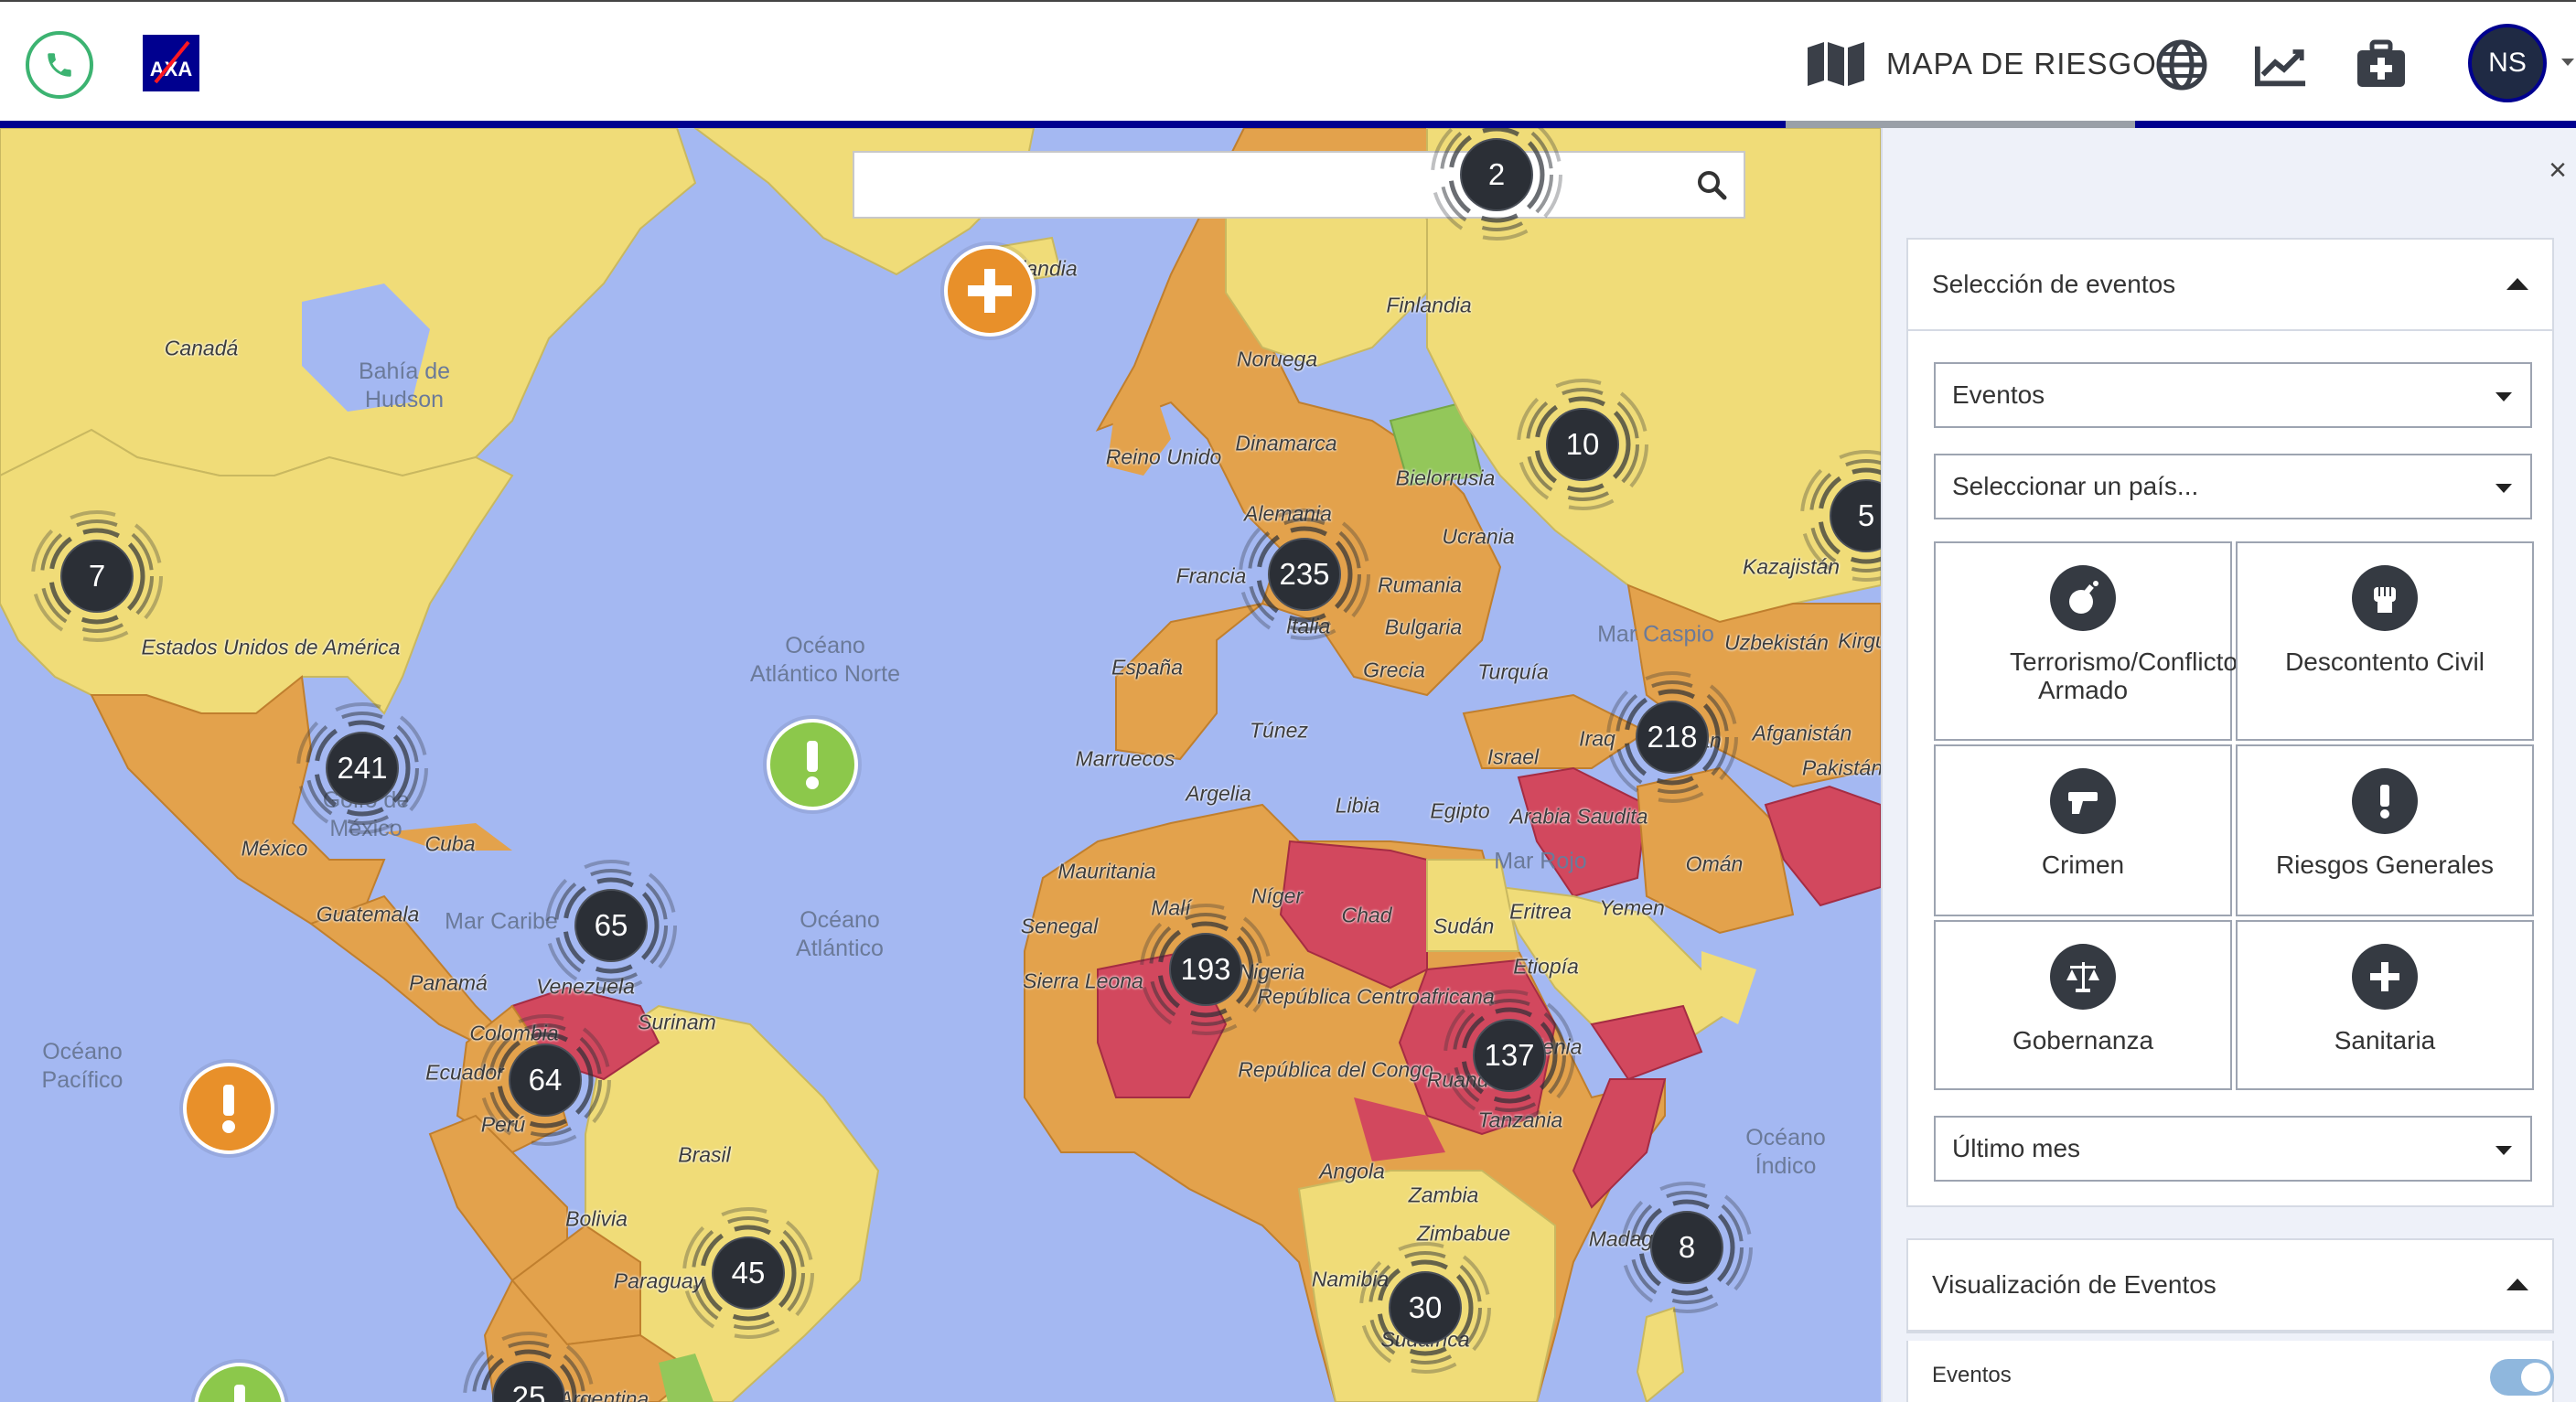  Describe the element at coordinates (59, 65) in the screenshot. I see `phone-button` at that location.